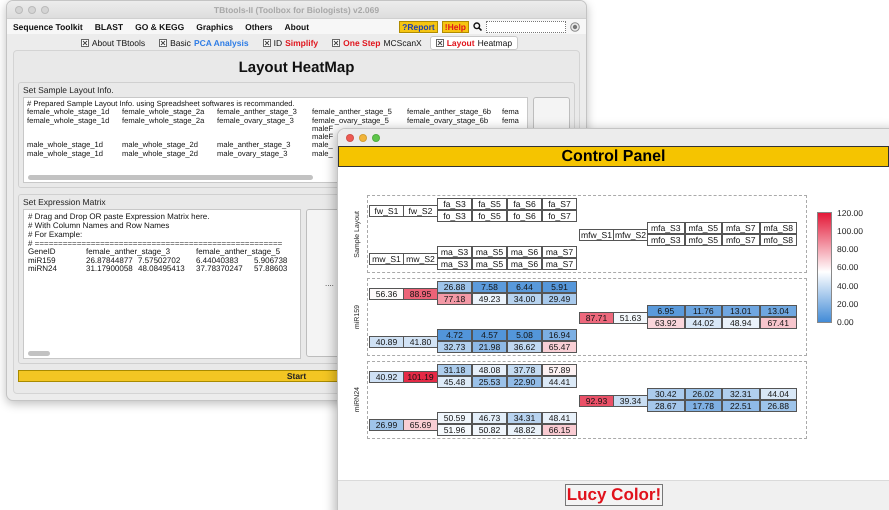 The image size is (889, 510). Describe the element at coordinates (524, 418) in the screenshot. I see `heatmap-cell: 34.31` at that location.